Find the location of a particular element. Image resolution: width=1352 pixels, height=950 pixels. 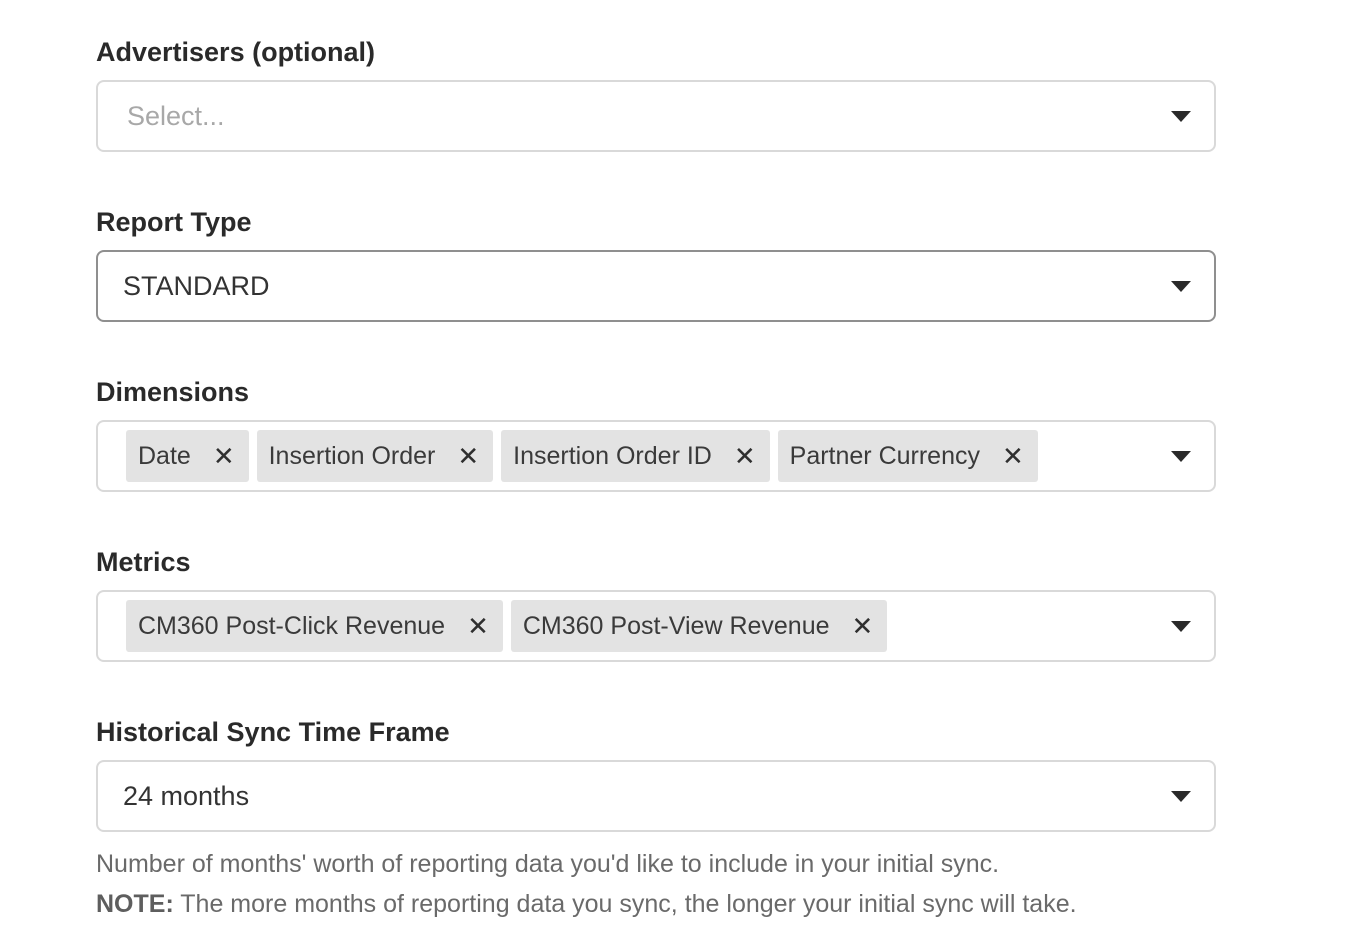

chip-label: CM360 Post-View Revenue is located at coordinates (676, 625).